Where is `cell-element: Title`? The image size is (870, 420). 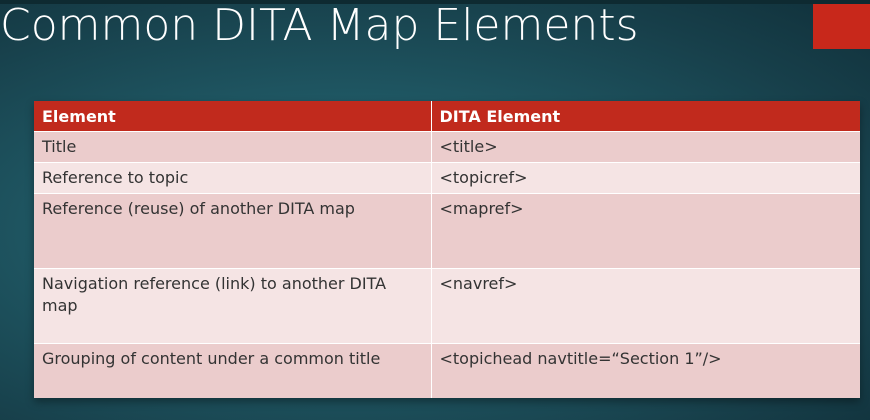 cell-element: Title is located at coordinates (233, 147).